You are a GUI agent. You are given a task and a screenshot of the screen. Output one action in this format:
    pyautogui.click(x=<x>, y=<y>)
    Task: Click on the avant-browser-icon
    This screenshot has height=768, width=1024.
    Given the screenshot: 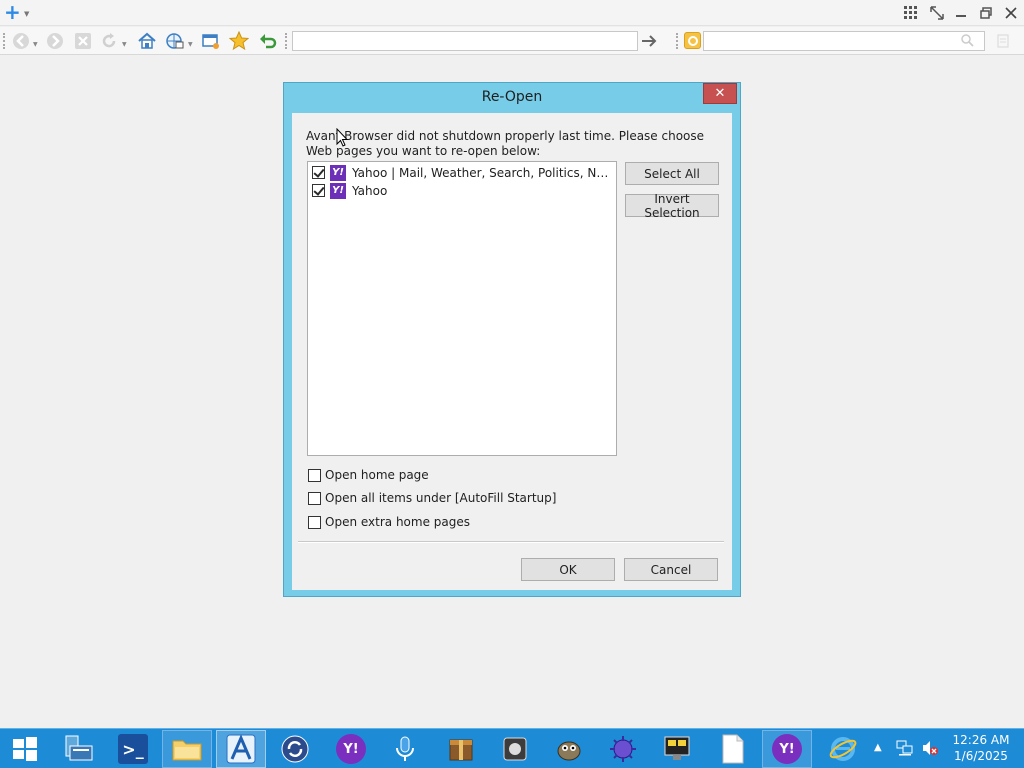 What is the action you would take?
    pyautogui.click(x=241, y=749)
    